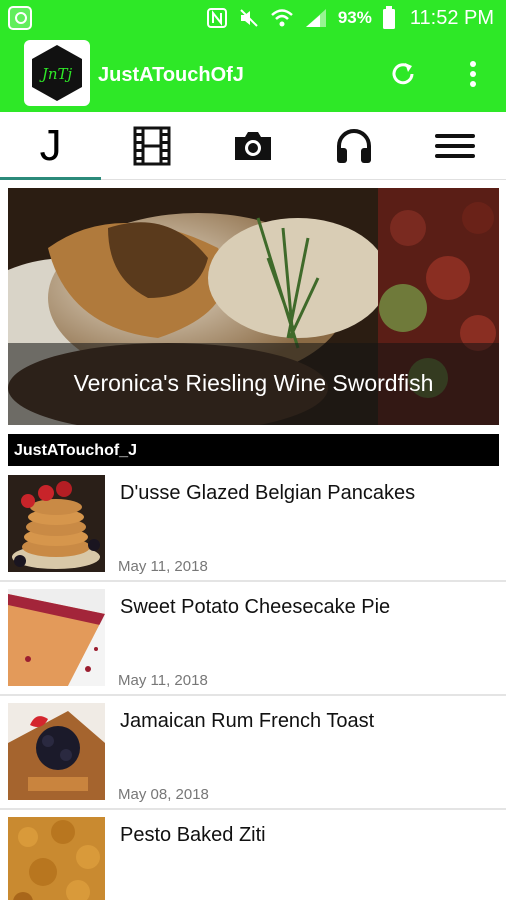  I want to click on hamburger-menu-icon, so click(455, 146).